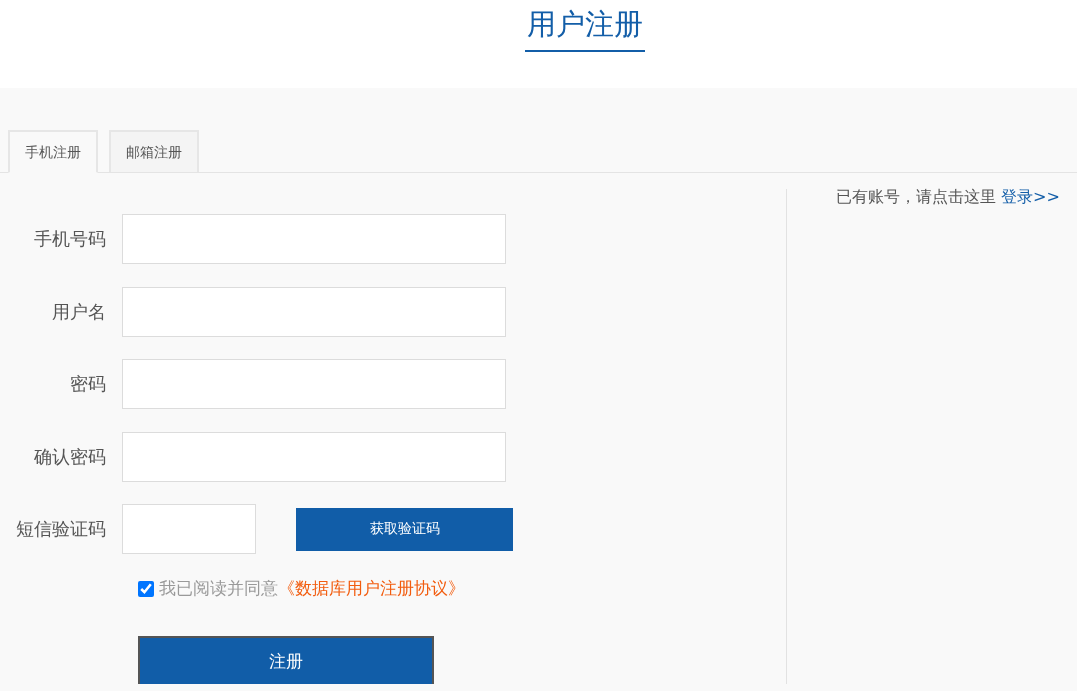  I want to click on field-label: 用户名, so click(79, 311).